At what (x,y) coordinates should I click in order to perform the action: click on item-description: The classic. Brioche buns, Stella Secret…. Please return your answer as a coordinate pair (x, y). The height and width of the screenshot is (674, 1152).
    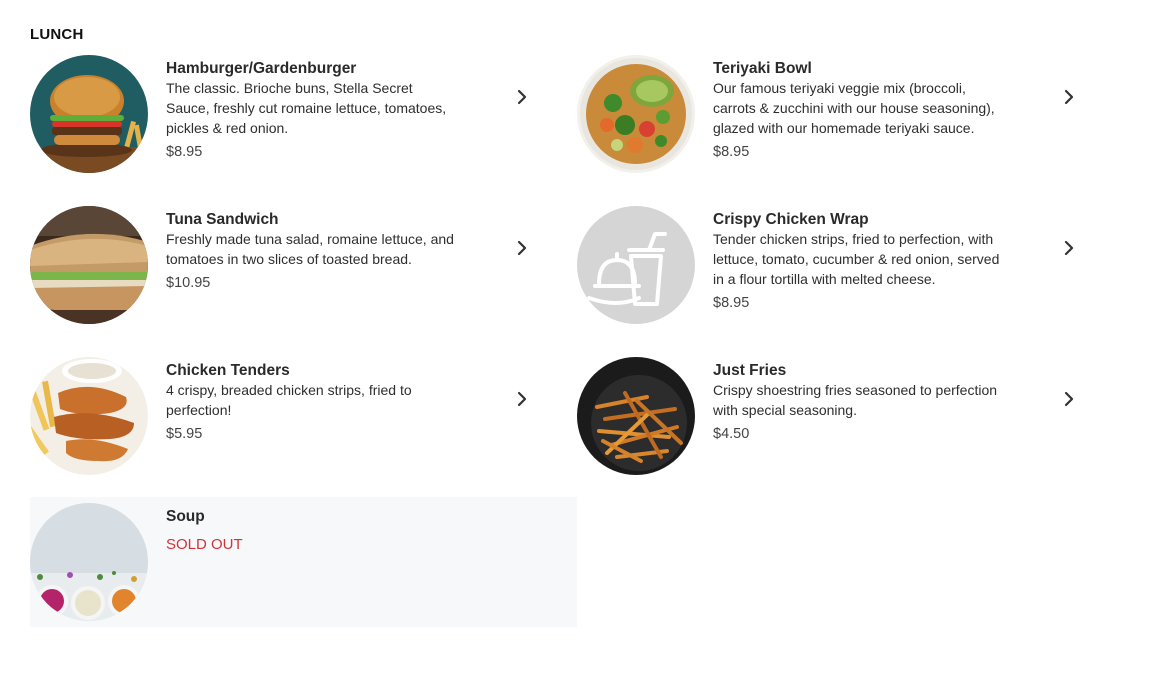
    Looking at the image, I should click on (306, 108).